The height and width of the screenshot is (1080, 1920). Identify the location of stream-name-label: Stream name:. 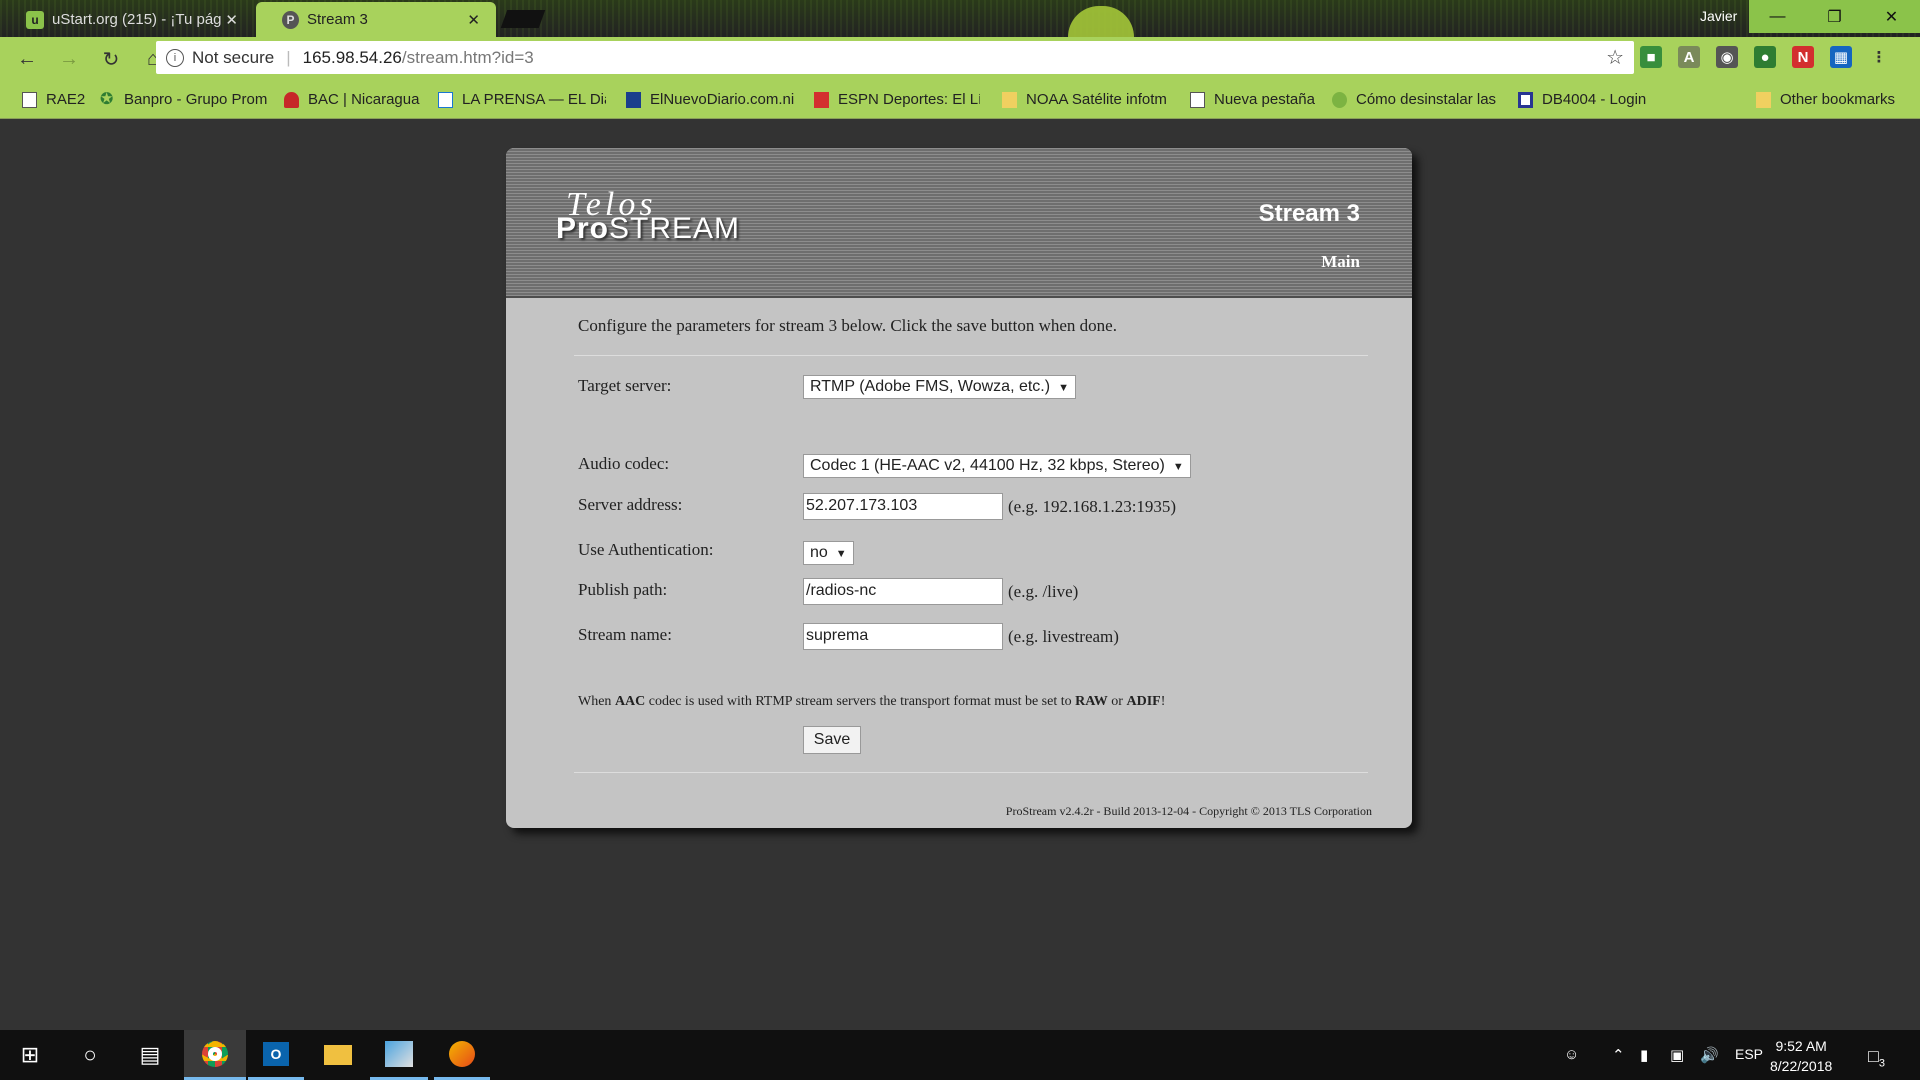
(625, 634).